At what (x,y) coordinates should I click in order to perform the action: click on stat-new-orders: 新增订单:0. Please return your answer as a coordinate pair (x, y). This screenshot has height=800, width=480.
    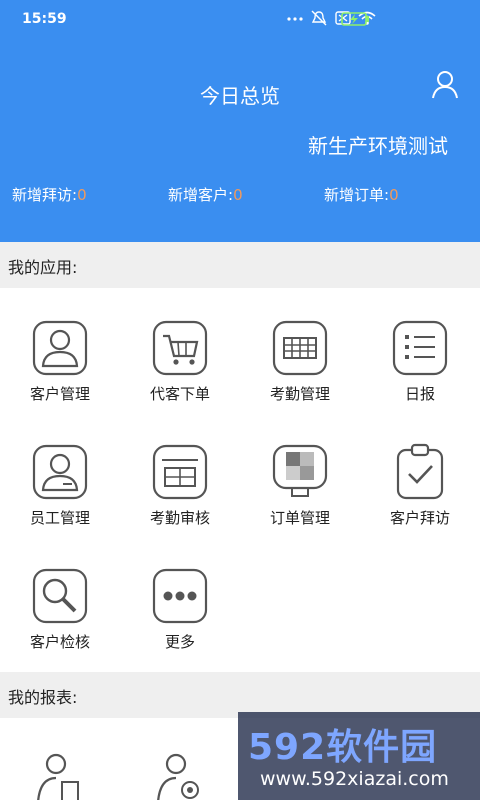
    Looking at the image, I should click on (361, 194).